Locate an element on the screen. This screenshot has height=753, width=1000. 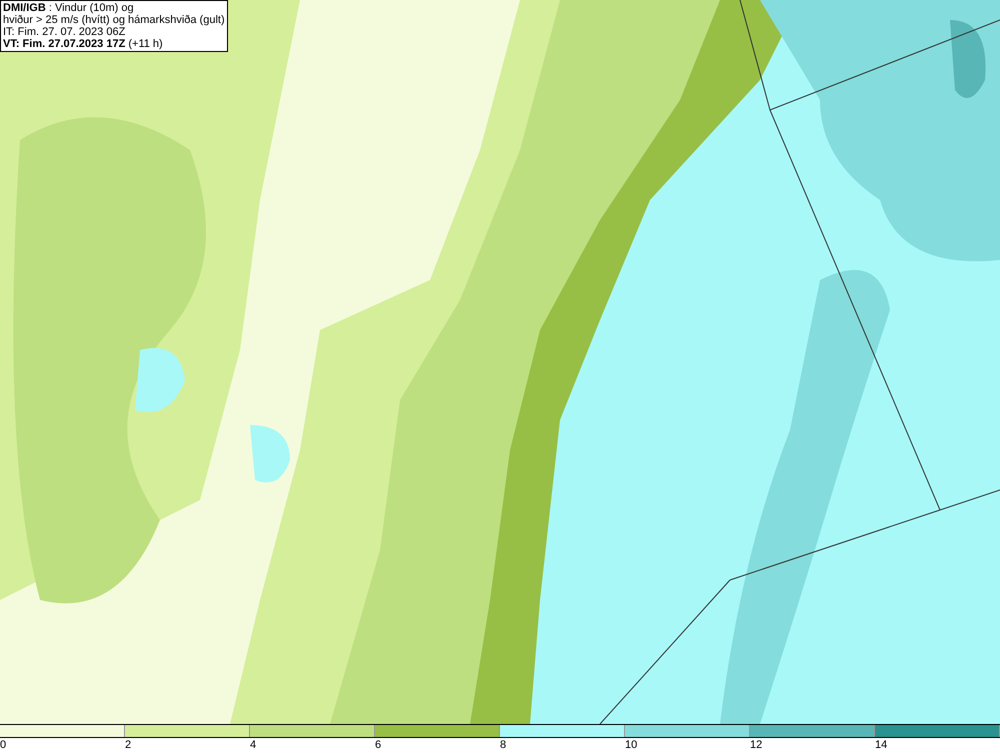
info-text: VT: Fim. 27.07.2023 17Z (+11 h) is located at coordinates (83, 44).